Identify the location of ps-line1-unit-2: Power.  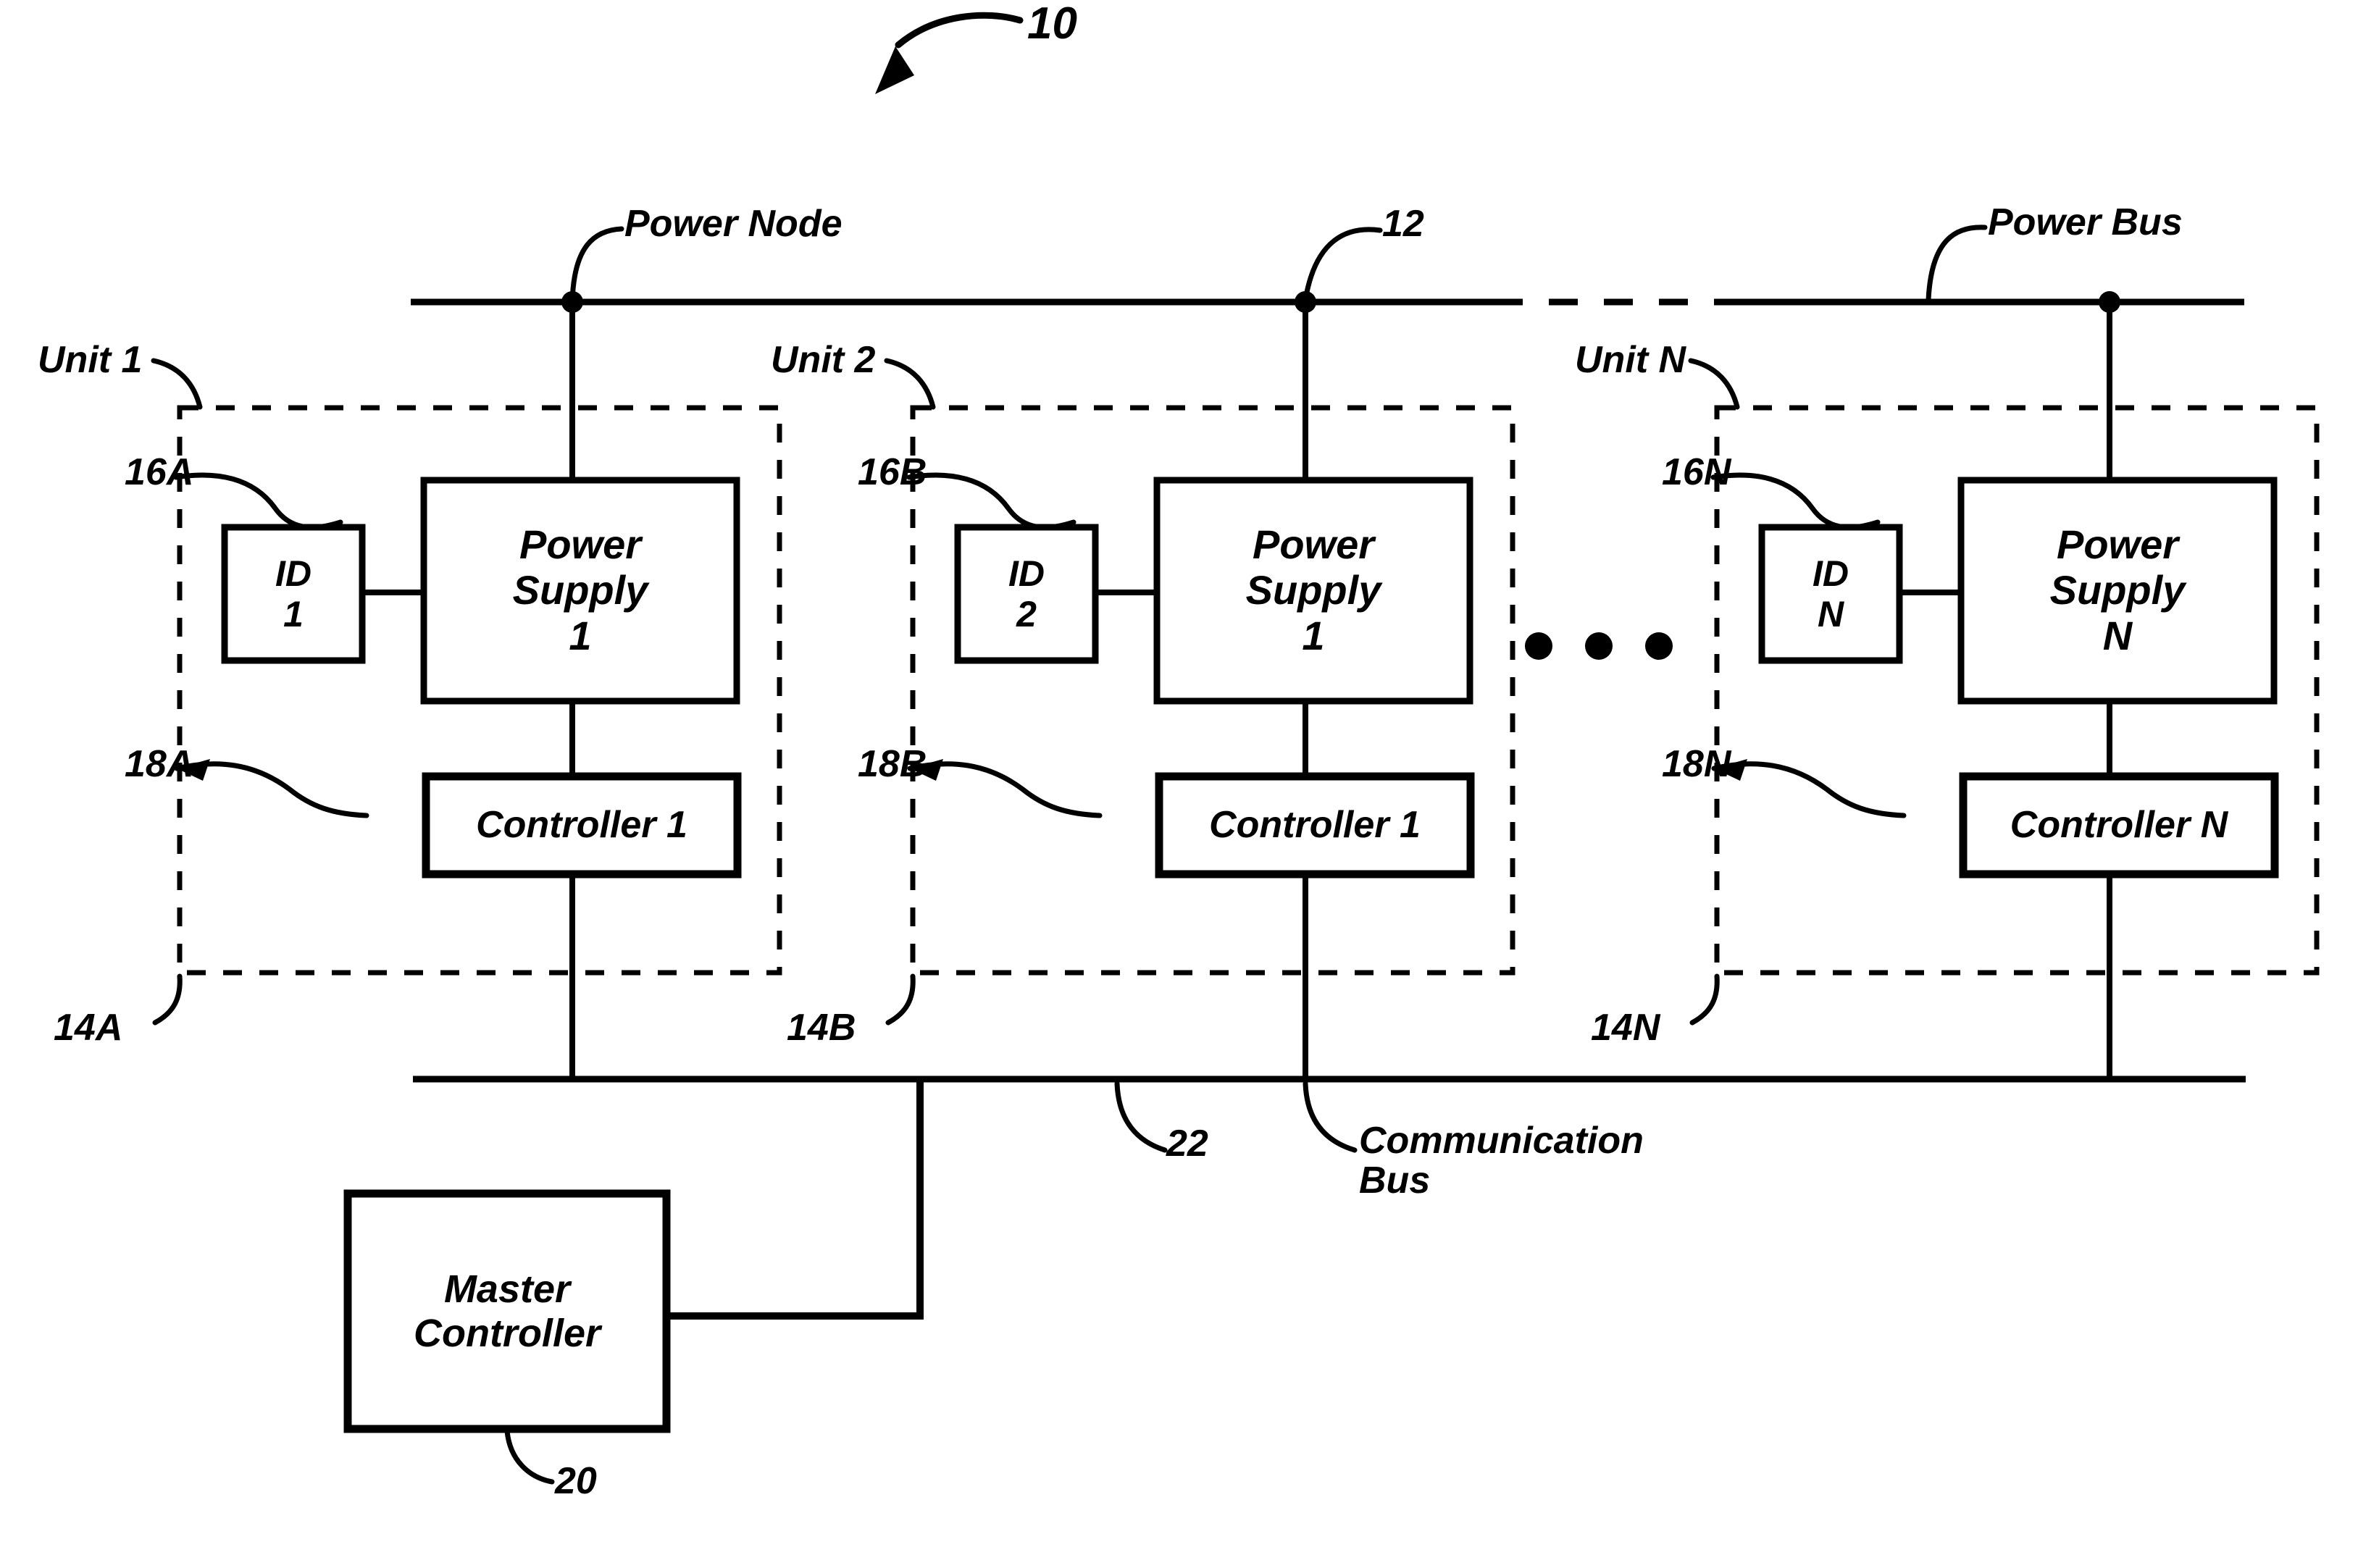
(1313, 544).